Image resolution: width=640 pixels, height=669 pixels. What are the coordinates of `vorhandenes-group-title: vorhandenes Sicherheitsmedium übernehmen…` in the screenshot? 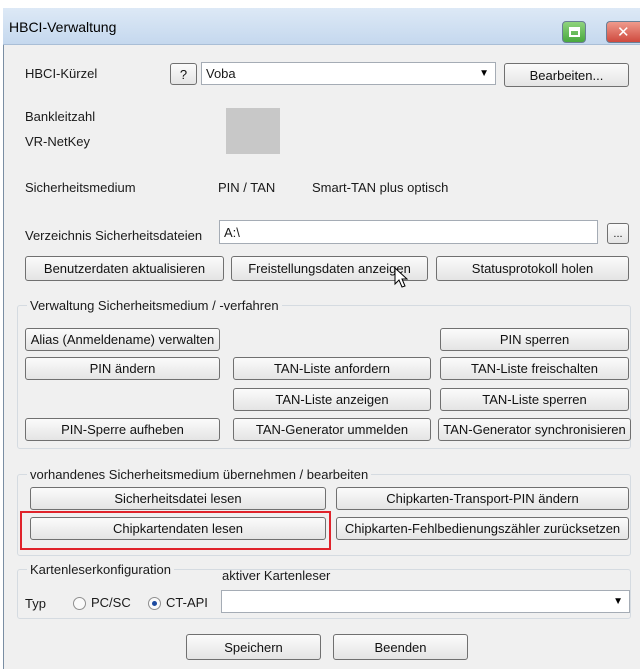 It's located at (199, 474).